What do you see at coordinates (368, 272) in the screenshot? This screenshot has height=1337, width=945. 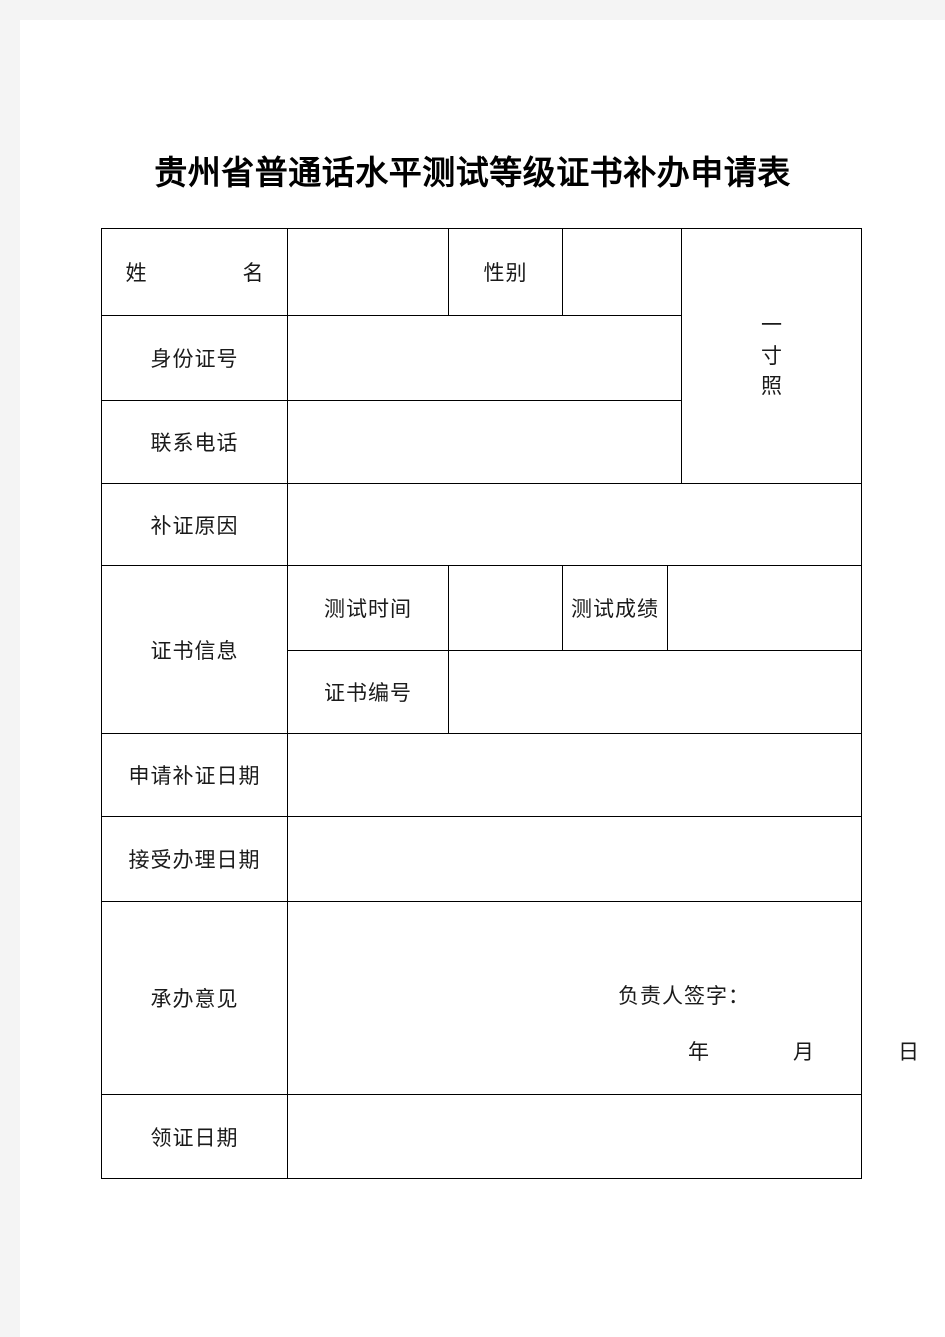 I see `field-name-value` at bounding box center [368, 272].